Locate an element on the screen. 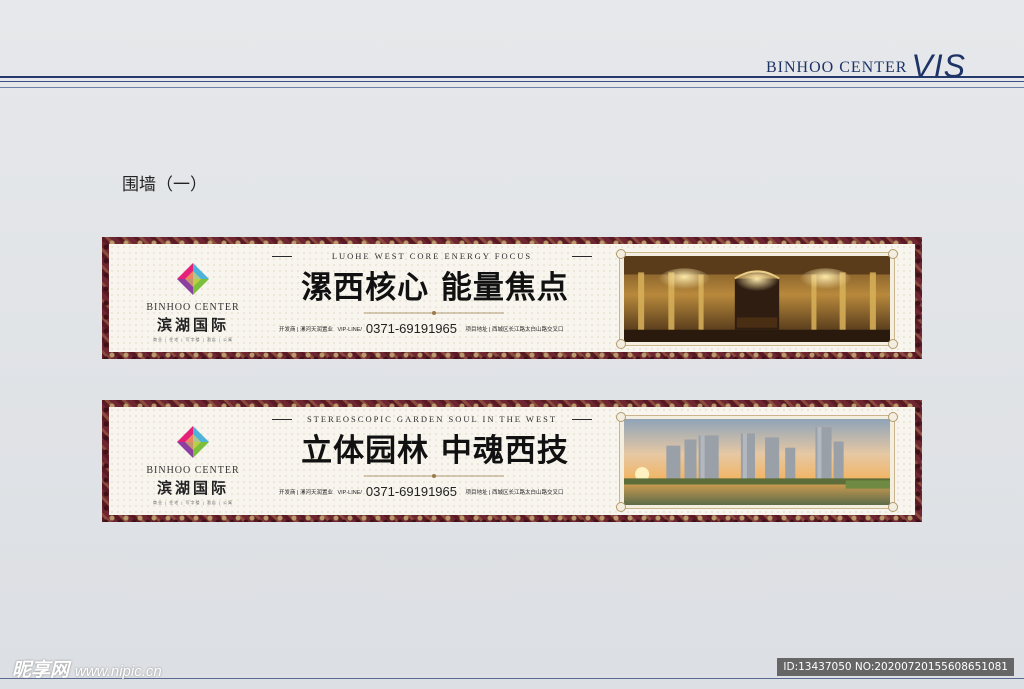 Image resolution: width=1024 pixels, height=689 pixels. headline: 漯西核心 能量焦点 is located at coordinates (435, 288).